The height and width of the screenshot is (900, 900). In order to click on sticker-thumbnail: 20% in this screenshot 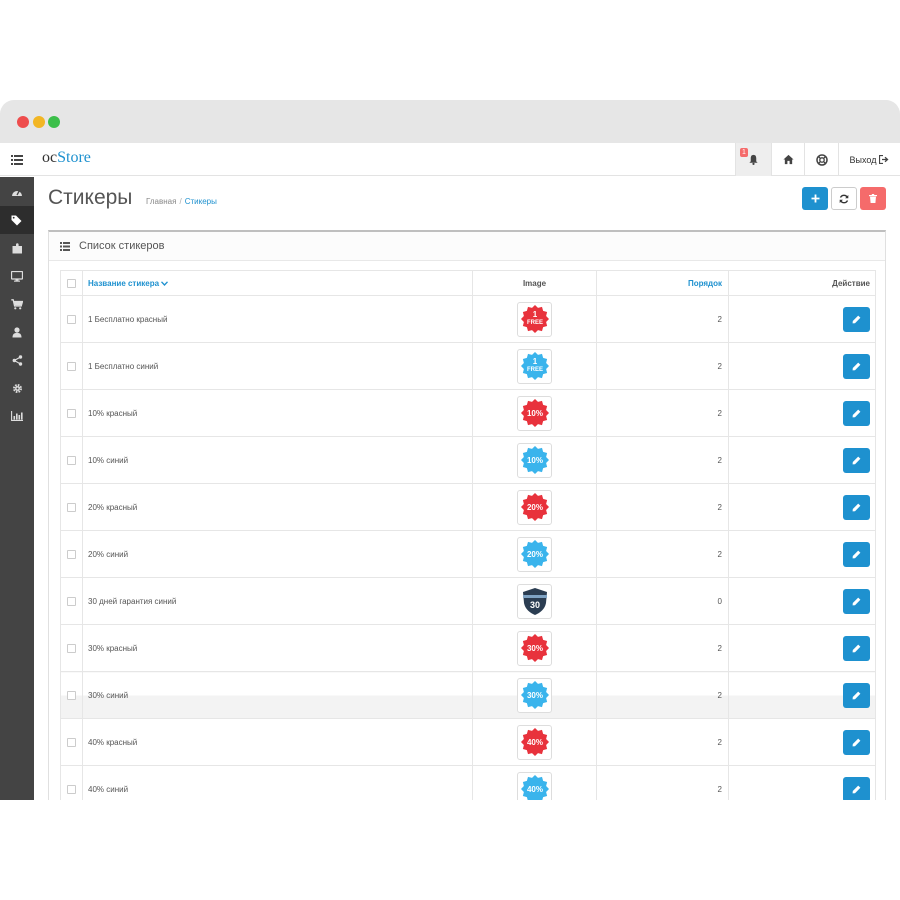, I will do `click(534, 507)`.